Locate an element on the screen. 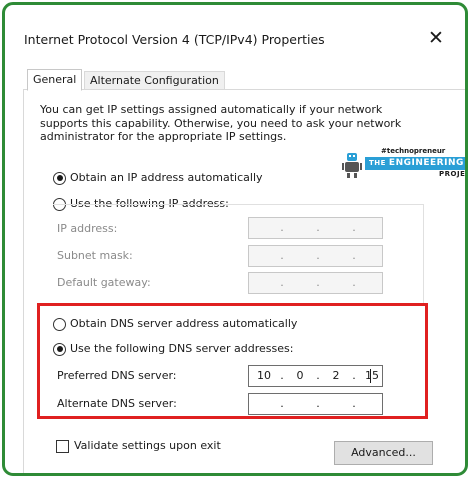  subnet-mask-field: . . . is located at coordinates (315, 256).